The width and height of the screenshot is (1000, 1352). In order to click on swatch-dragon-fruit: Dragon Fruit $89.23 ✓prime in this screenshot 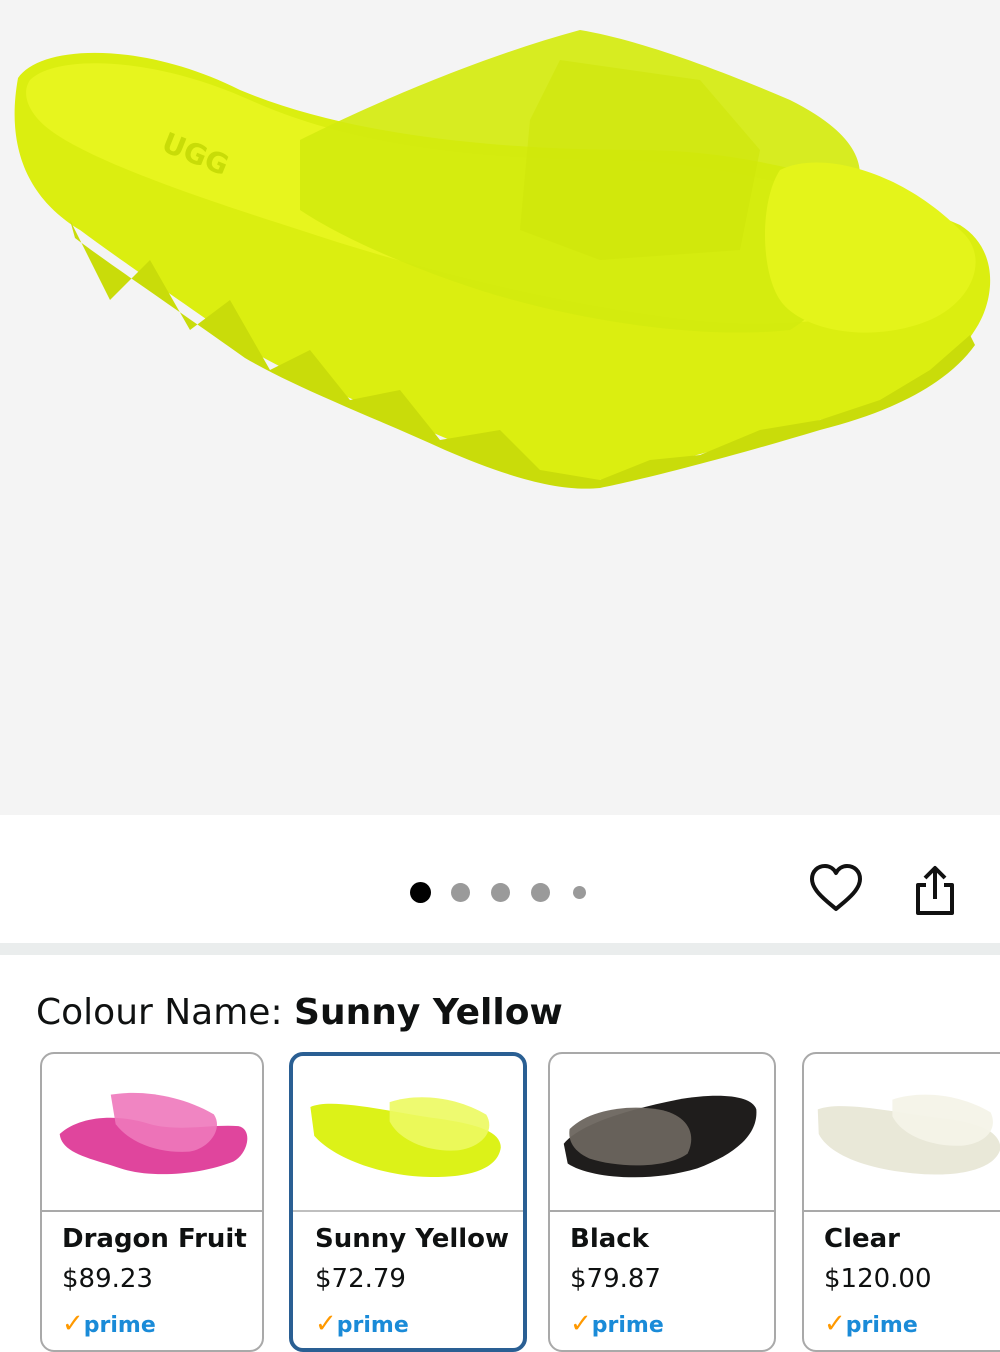, I will do `click(152, 1202)`.